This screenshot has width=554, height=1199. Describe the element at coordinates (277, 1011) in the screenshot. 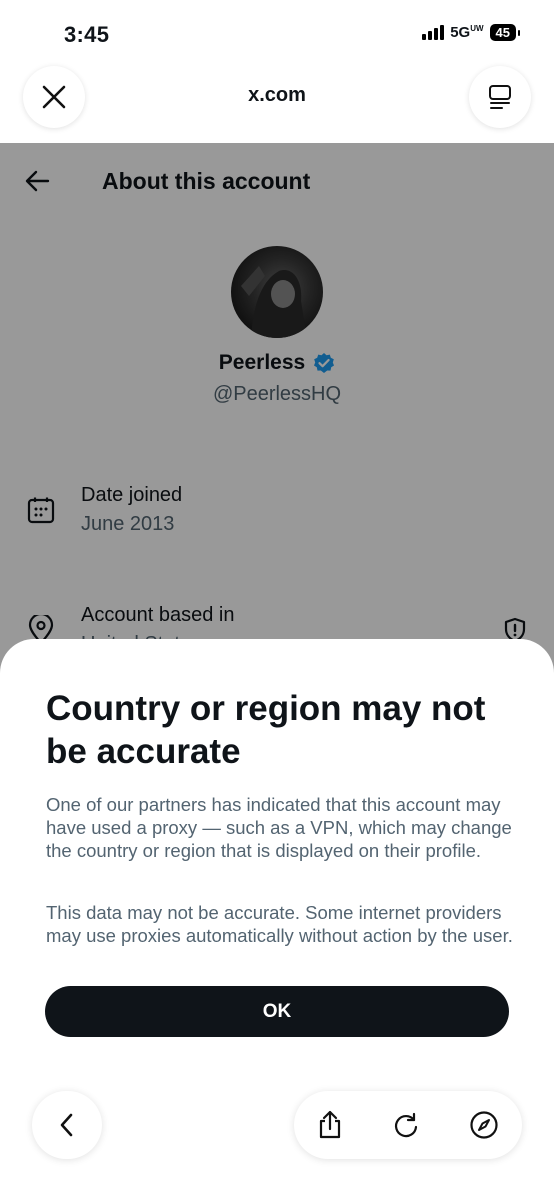

I see `ok-button: OK` at that location.